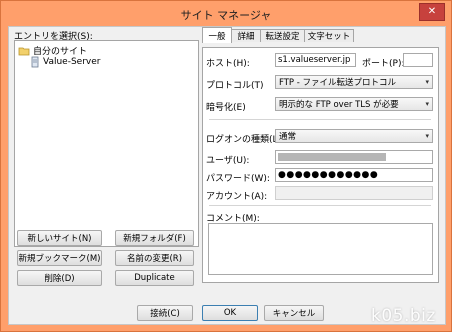  What do you see at coordinates (35, 62) in the screenshot?
I see `server-icon` at bounding box center [35, 62].